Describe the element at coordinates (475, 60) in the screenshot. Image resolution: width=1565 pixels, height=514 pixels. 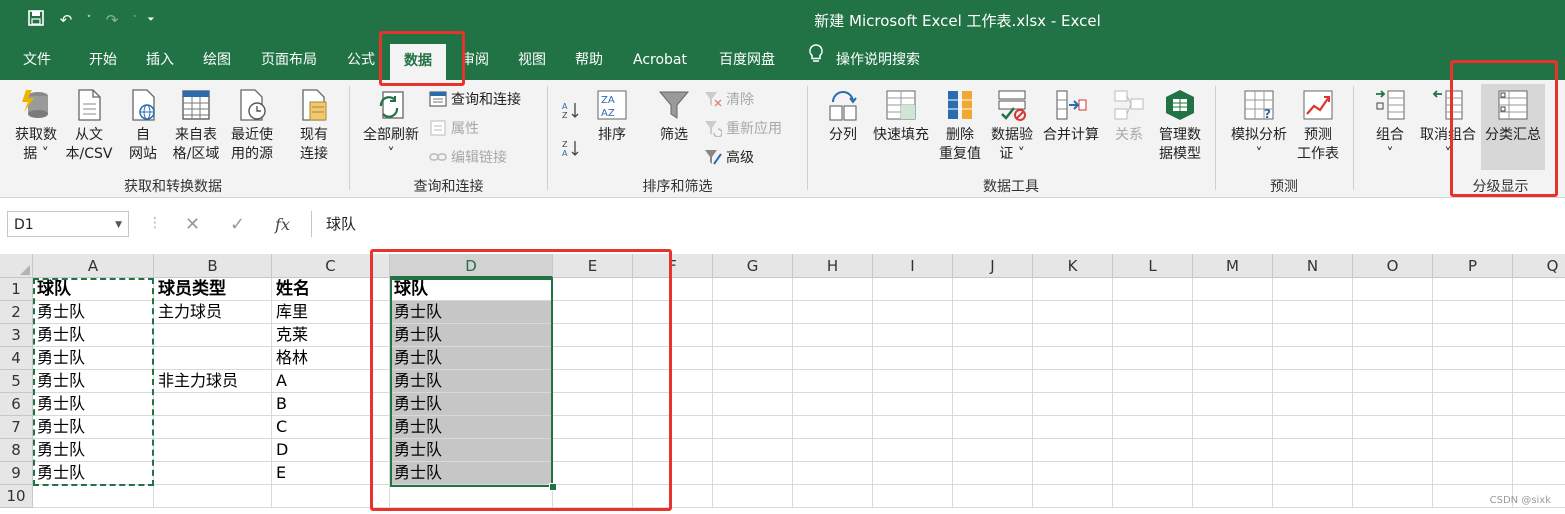
I see `tab-review: 审阅` at that location.